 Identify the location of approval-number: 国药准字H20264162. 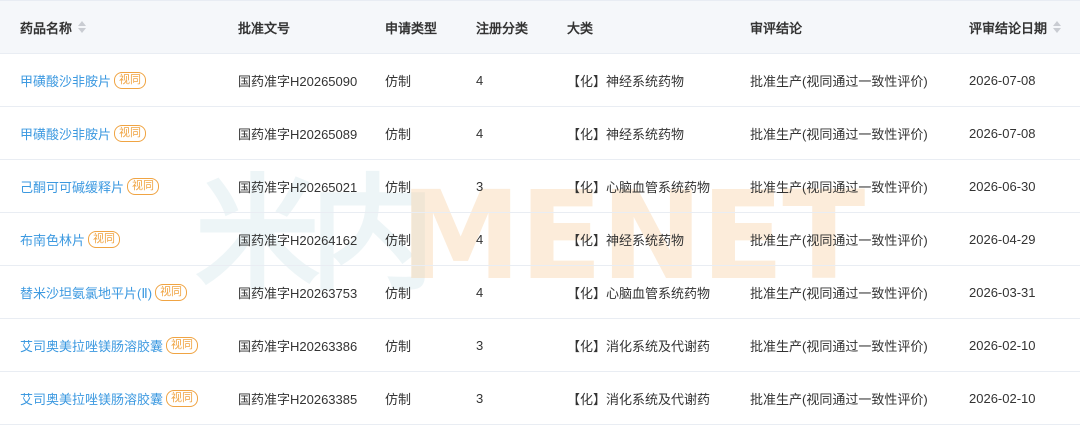
(298, 240).